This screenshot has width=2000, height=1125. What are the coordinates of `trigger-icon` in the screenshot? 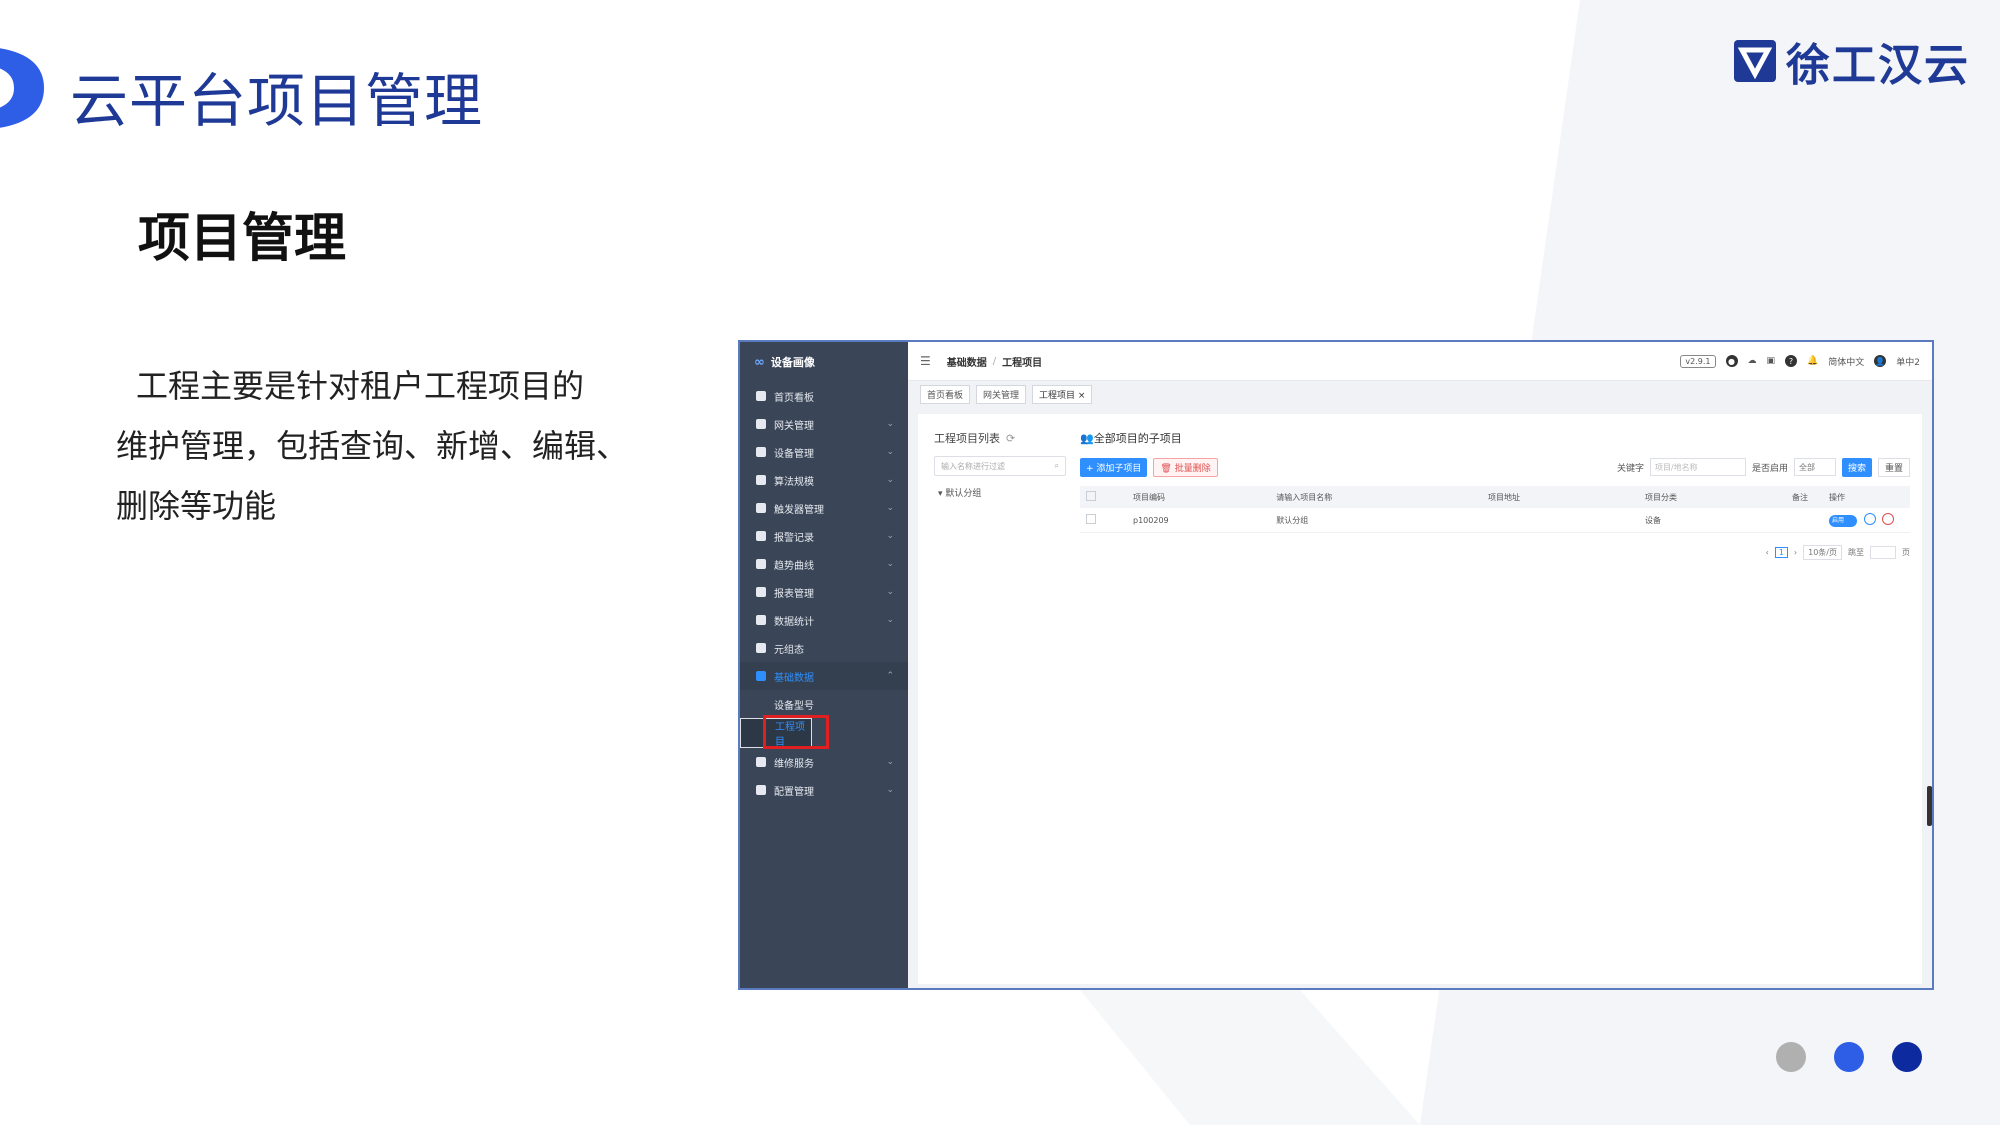 It's located at (761, 508).